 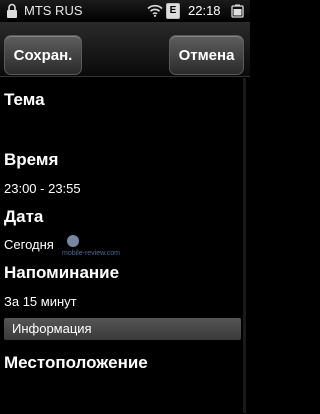 What do you see at coordinates (61, 273) in the screenshot?
I see `reminder-field-label: Напоминание` at bounding box center [61, 273].